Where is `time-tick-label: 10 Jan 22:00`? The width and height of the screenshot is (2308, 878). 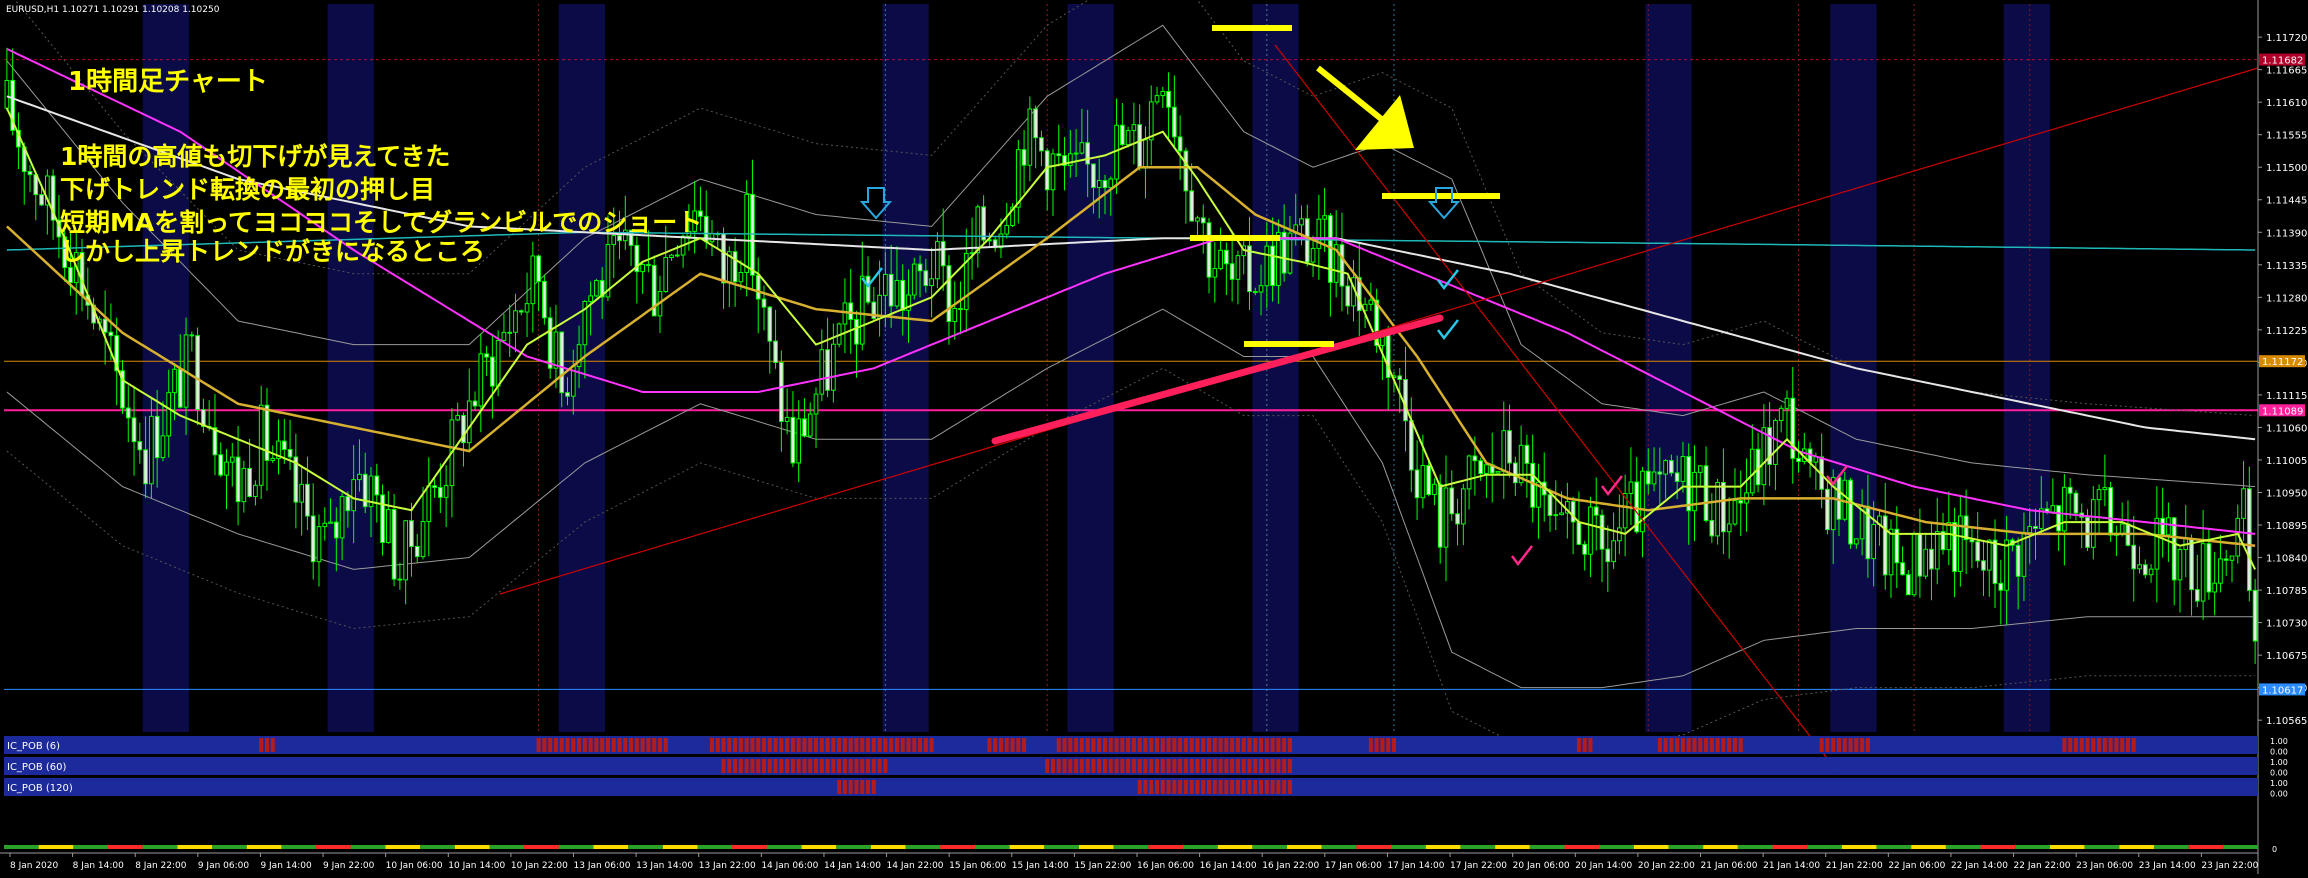 time-tick-label: 10 Jan 22:00 is located at coordinates (539, 866).